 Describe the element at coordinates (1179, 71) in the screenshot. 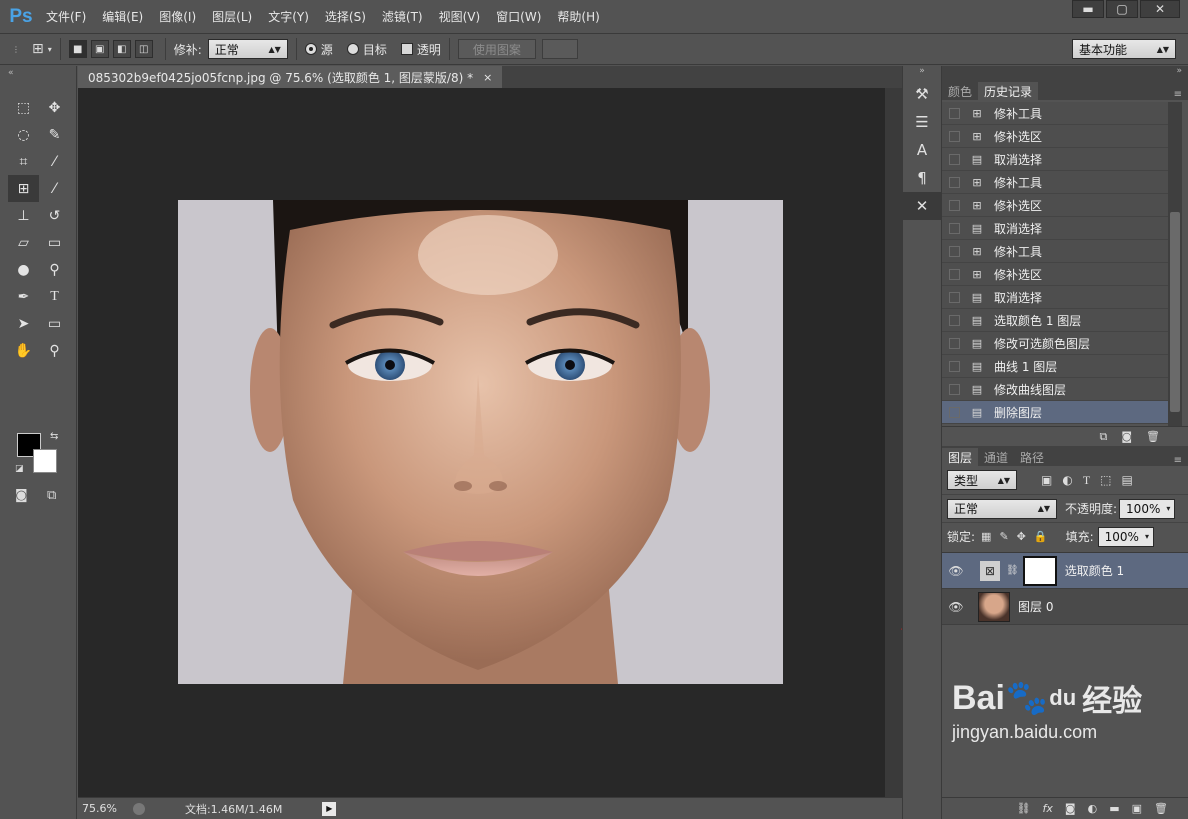

I see `expand-icon: »` at that location.